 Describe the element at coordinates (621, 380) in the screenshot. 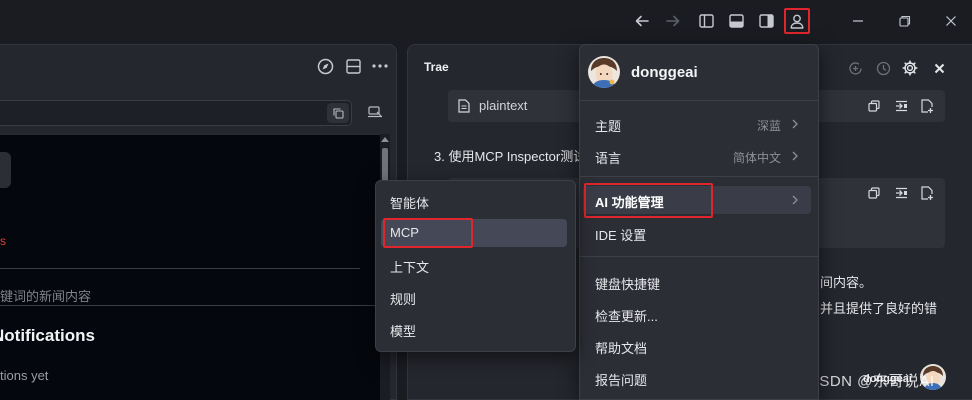

I see `menu-item-label: 报告问题` at that location.